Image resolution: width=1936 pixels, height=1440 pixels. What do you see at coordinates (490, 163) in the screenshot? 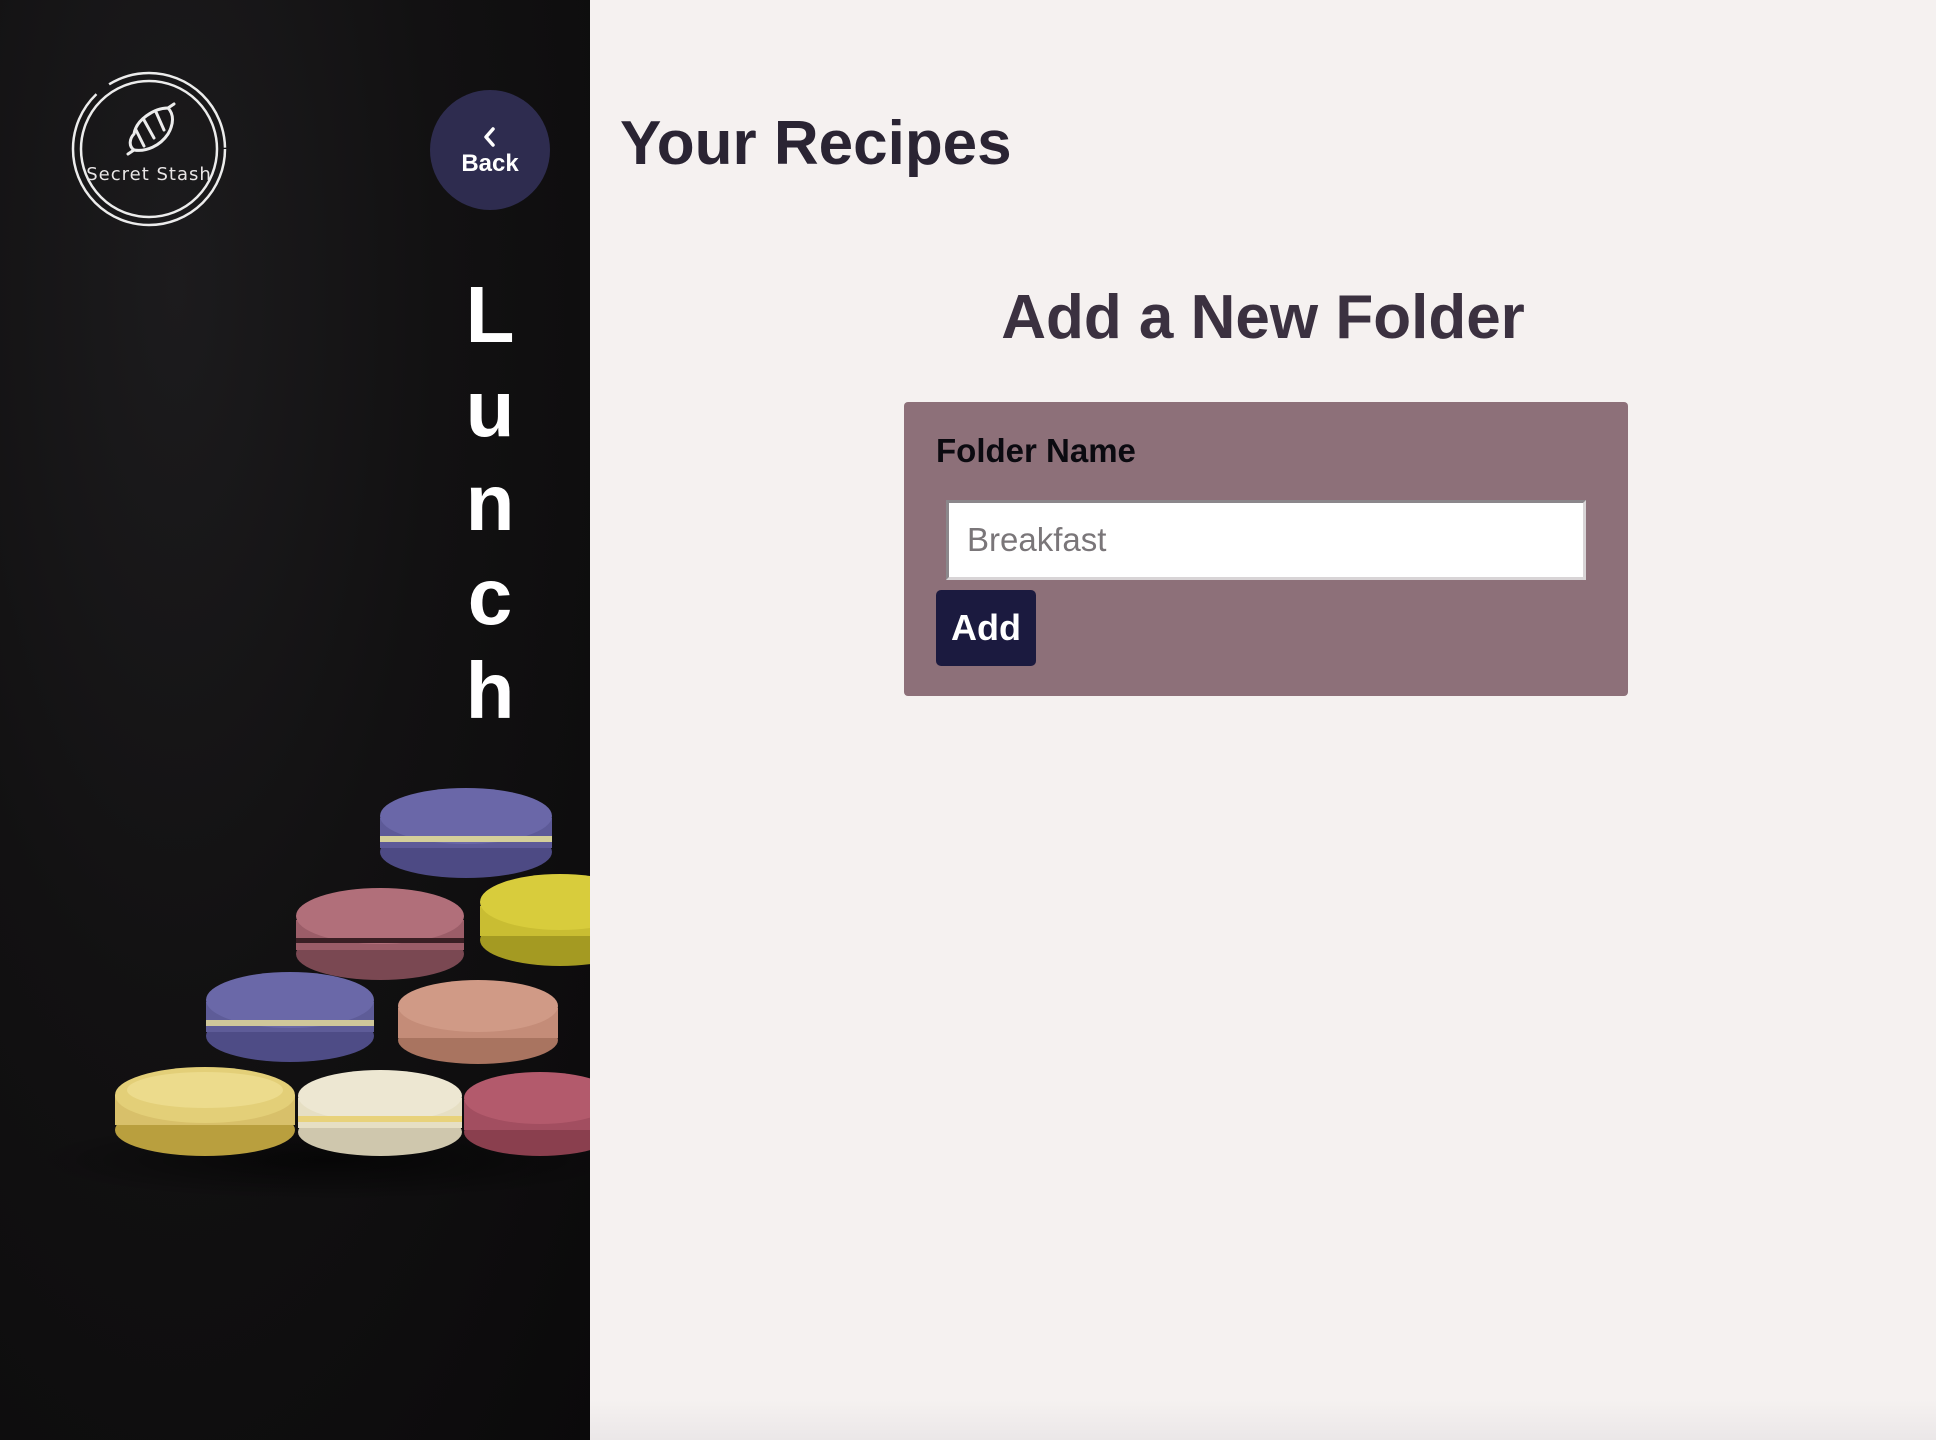
I see `back-label: Back` at bounding box center [490, 163].